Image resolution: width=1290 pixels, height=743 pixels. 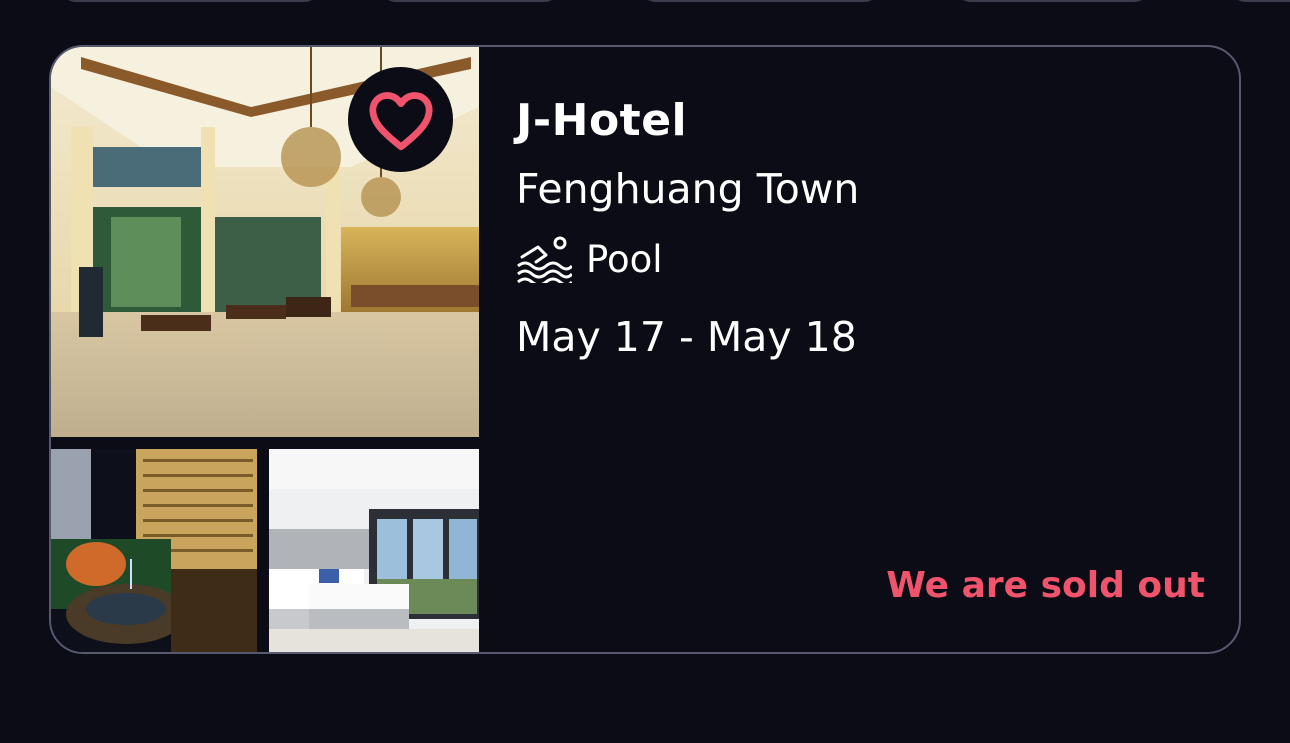 What do you see at coordinates (688, 189) in the screenshot?
I see `hotel-location: Fenghuang Town` at bounding box center [688, 189].